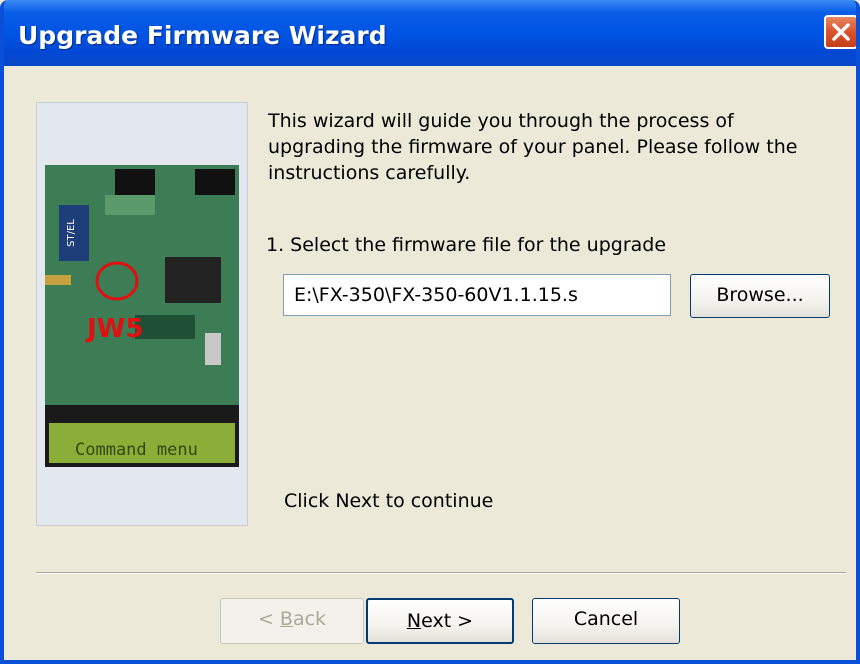  I want to click on lcd-text: Command menu, so click(136, 450).